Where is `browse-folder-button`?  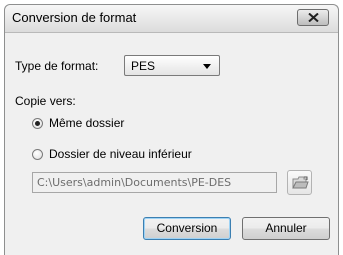 browse-folder-button is located at coordinates (299, 182).